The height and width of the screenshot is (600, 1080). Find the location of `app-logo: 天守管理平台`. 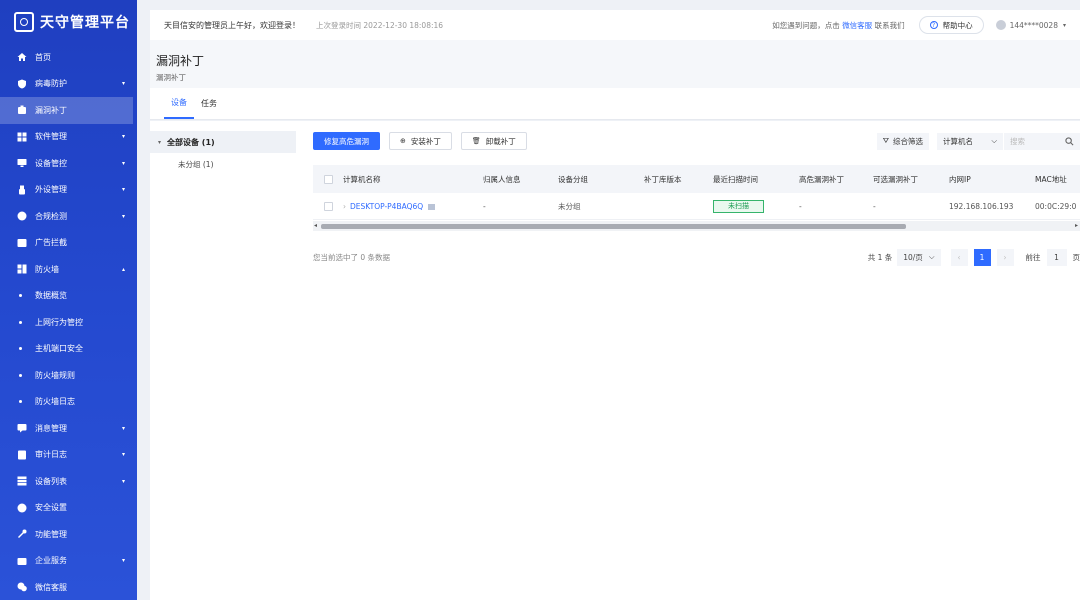

app-logo: 天守管理平台 is located at coordinates (68, 22).